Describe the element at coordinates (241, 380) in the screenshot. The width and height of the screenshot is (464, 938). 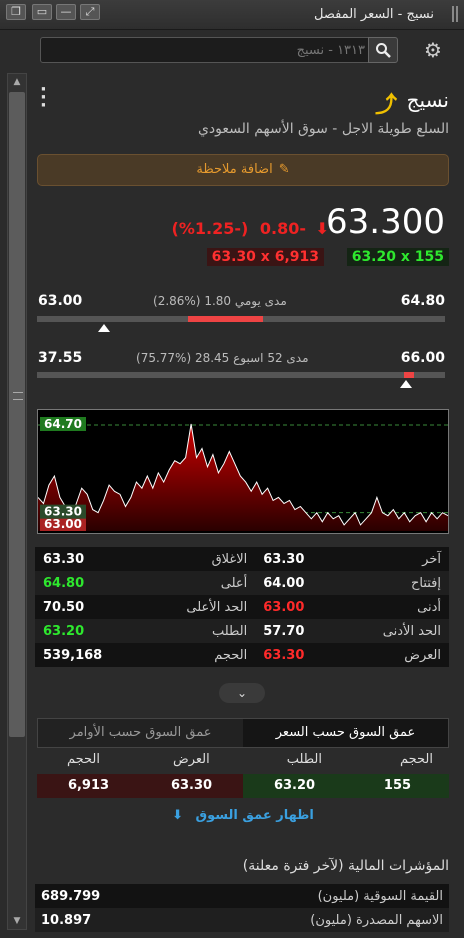
I see `week52-range-bar` at that location.